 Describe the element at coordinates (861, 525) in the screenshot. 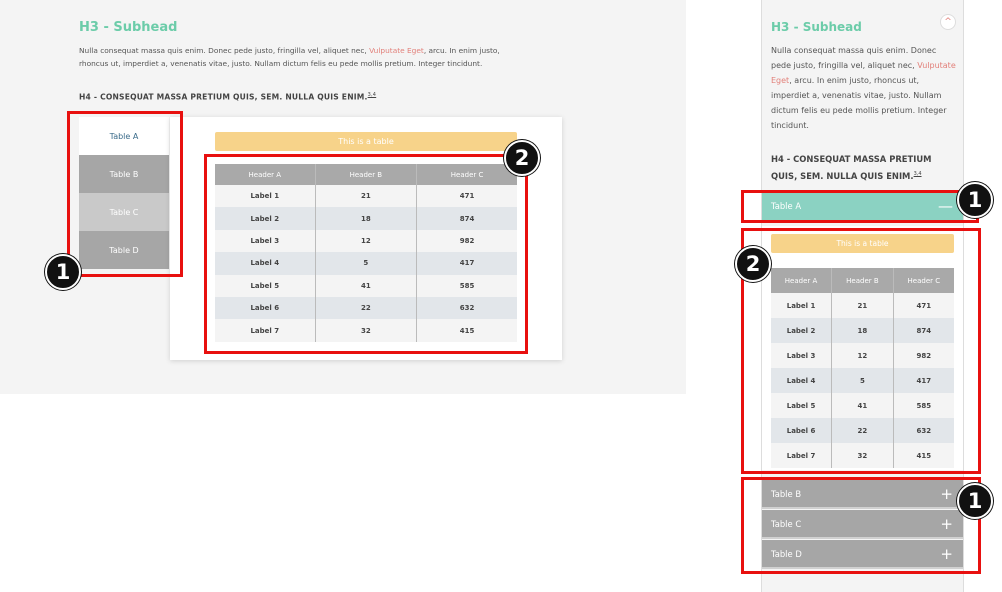

I see `annotation-box-accordions` at that location.